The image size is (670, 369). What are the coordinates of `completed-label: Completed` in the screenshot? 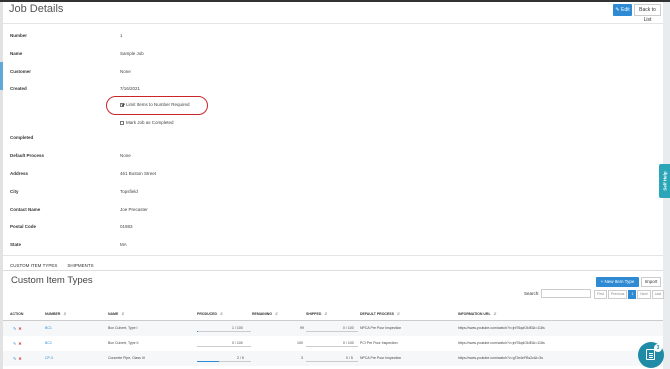 It's located at (22, 137).